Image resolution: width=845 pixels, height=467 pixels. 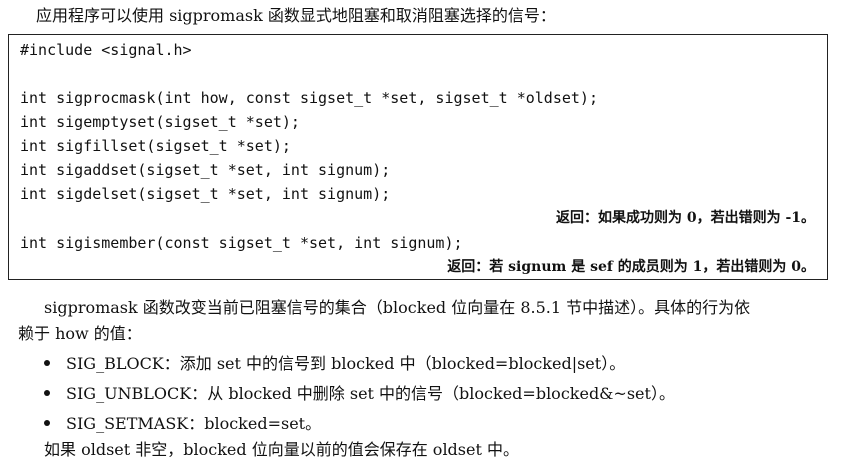 What do you see at coordinates (160, 122) in the screenshot?
I see `code-line-sigemptyset: int sigemptyset(sigset_t *set);` at bounding box center [160, 122].